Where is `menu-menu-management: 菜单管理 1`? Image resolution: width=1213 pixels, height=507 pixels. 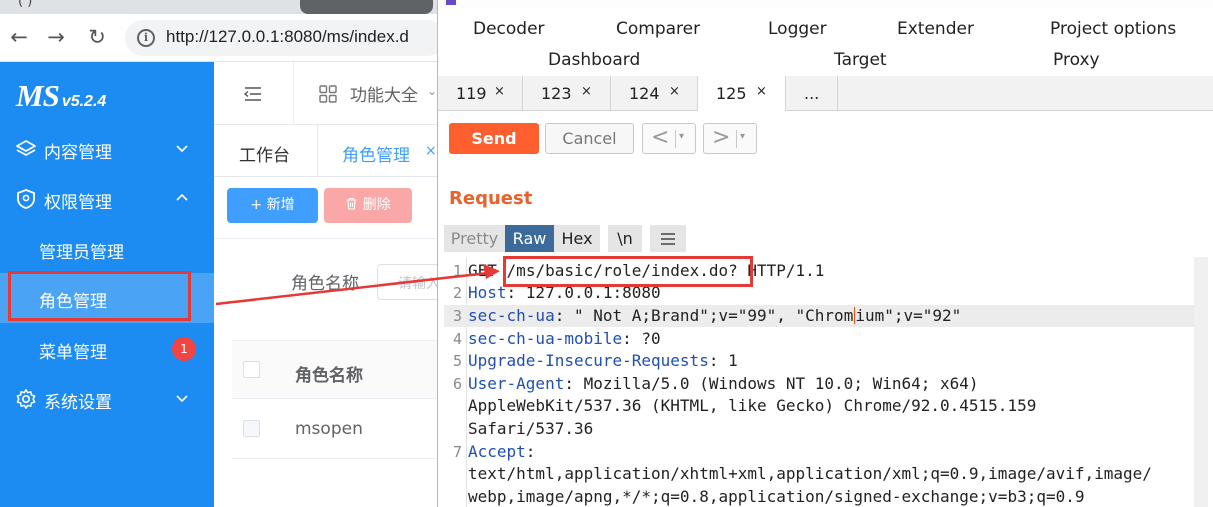 menu-menu-management: 菜单管理 1 is located at coordinates (107, 349).